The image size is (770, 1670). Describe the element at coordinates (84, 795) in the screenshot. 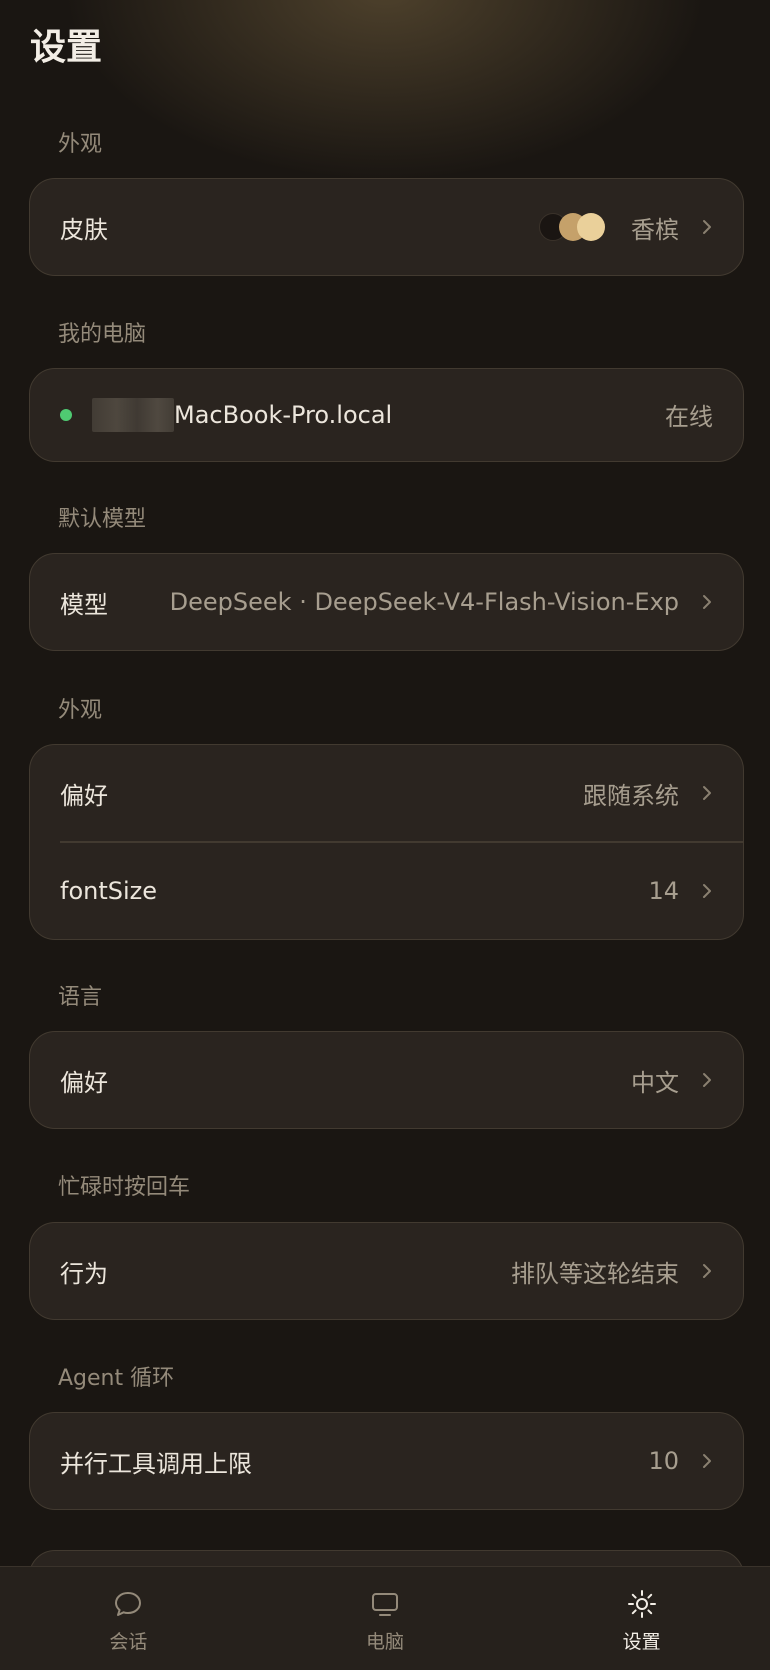

I see `theme-pref-label: 偏好` at that location.